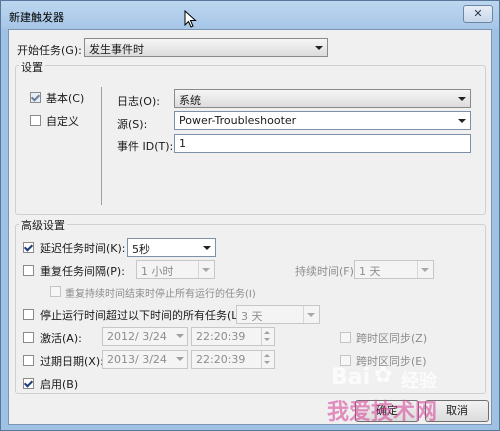 The image size is (500, 431). Describe the element at coordinates (326, 271) in the screenshot. I see `duration-label: 持续时间(F):` at that location.